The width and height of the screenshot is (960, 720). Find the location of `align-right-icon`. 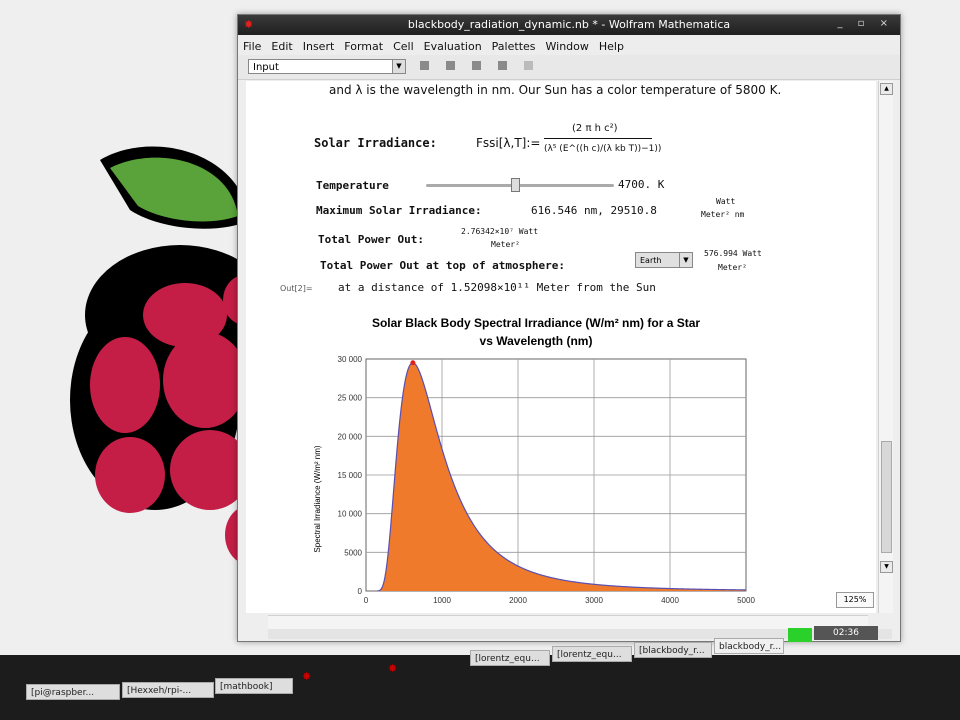

align-right-icon is located at coordinates (476, 65).